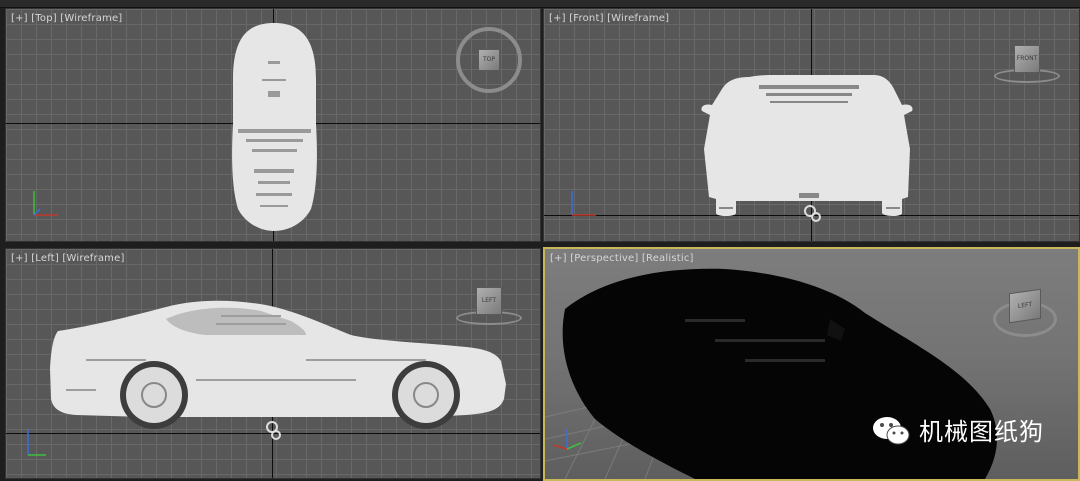 The image size is (1080, 481). I want to click on viewcube-front: FRONT, so click(1029, 62).